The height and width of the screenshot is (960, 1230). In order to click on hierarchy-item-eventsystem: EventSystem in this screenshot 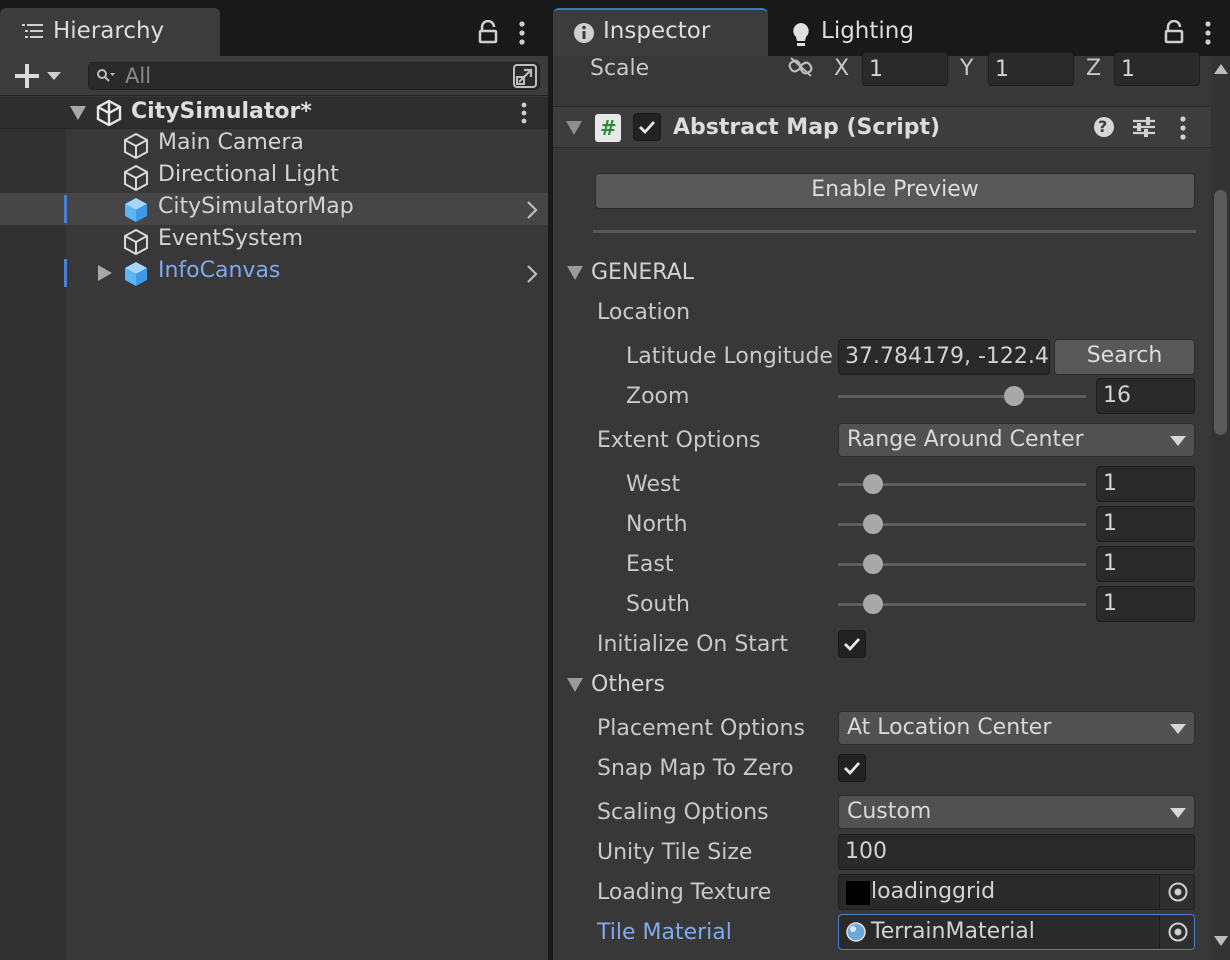, I will do `click(274, 241)`.